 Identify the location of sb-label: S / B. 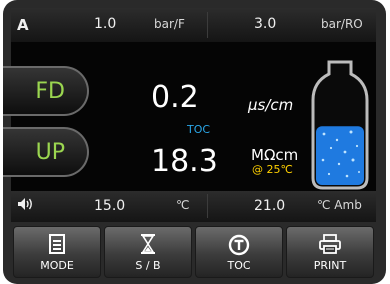
(148, 265).